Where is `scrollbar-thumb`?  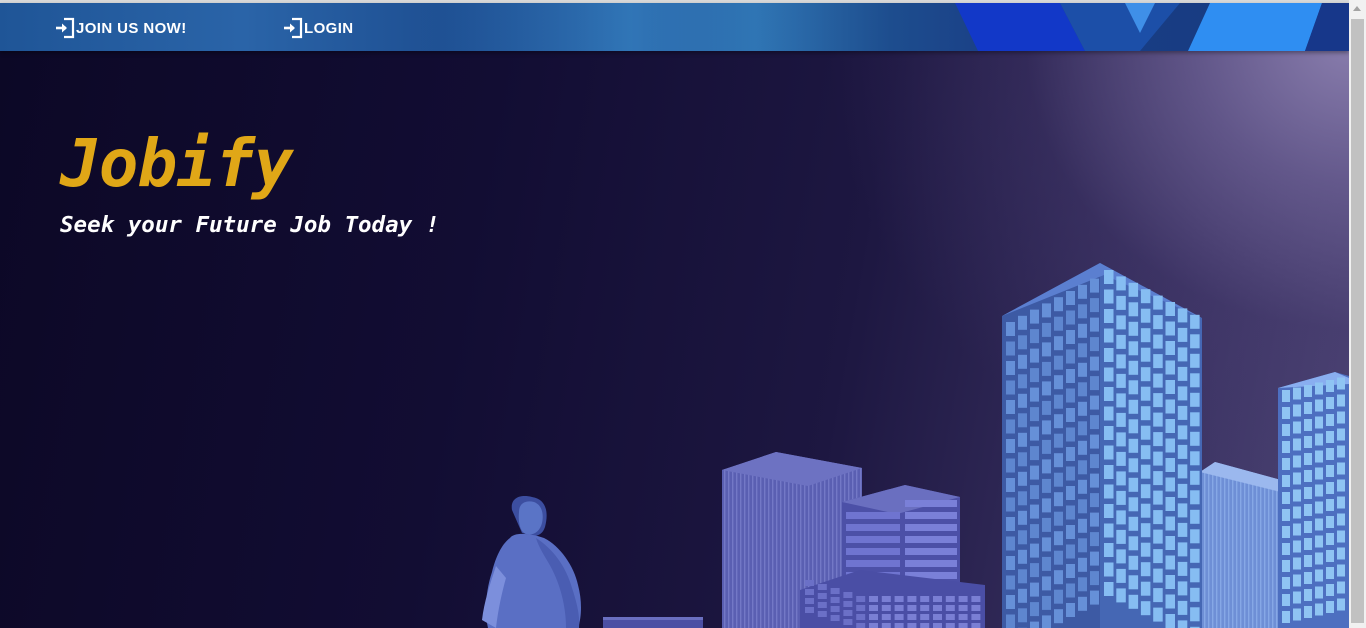 scrollbar-thumb is located at coordinates (1357, 321).